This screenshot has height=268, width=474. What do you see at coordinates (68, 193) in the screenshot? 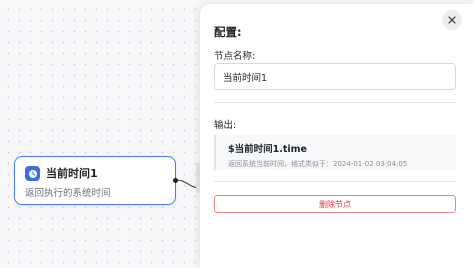
I see `node-description: 返回执行的系统时间` at bounding box center [68, 193].